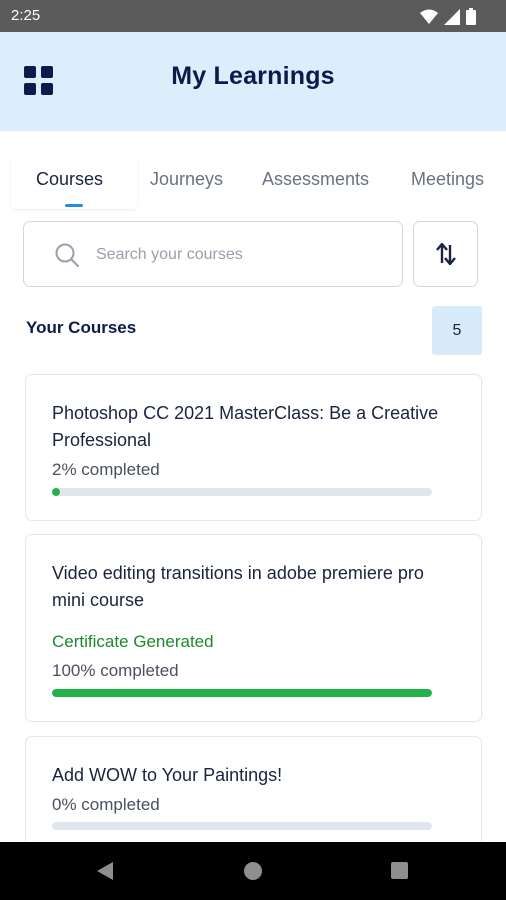 The width and height of the screenshot is (506, 900). What do you see at coordinates (399, 870) in the screenshot?
I see `recents-icon` at bounding box center [399, 870].